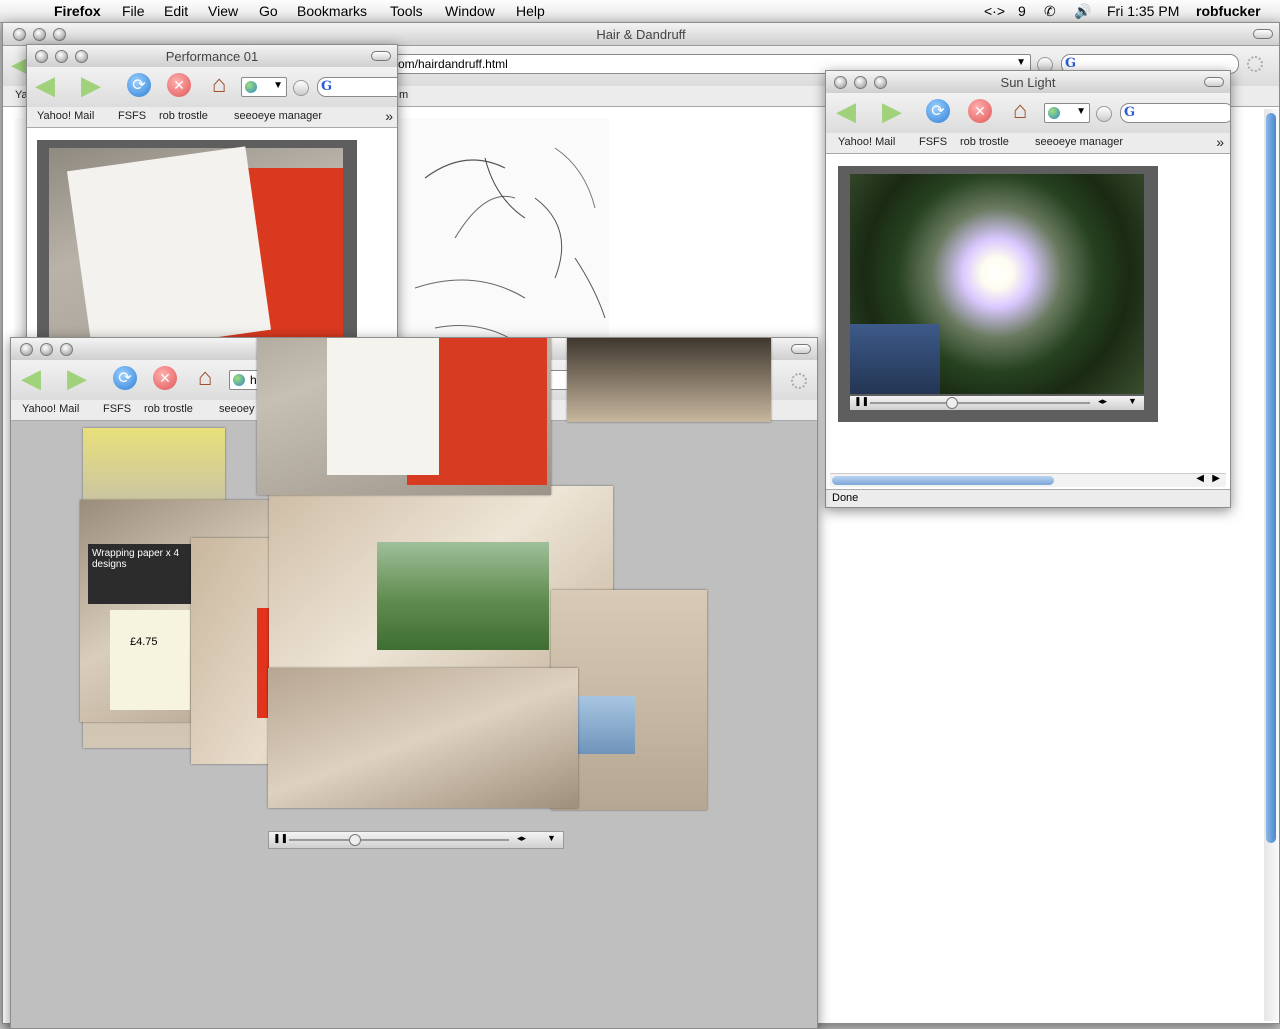 The image size is (1280, 1029). I want to click on menu-edit: Edit, so click(176, 11).